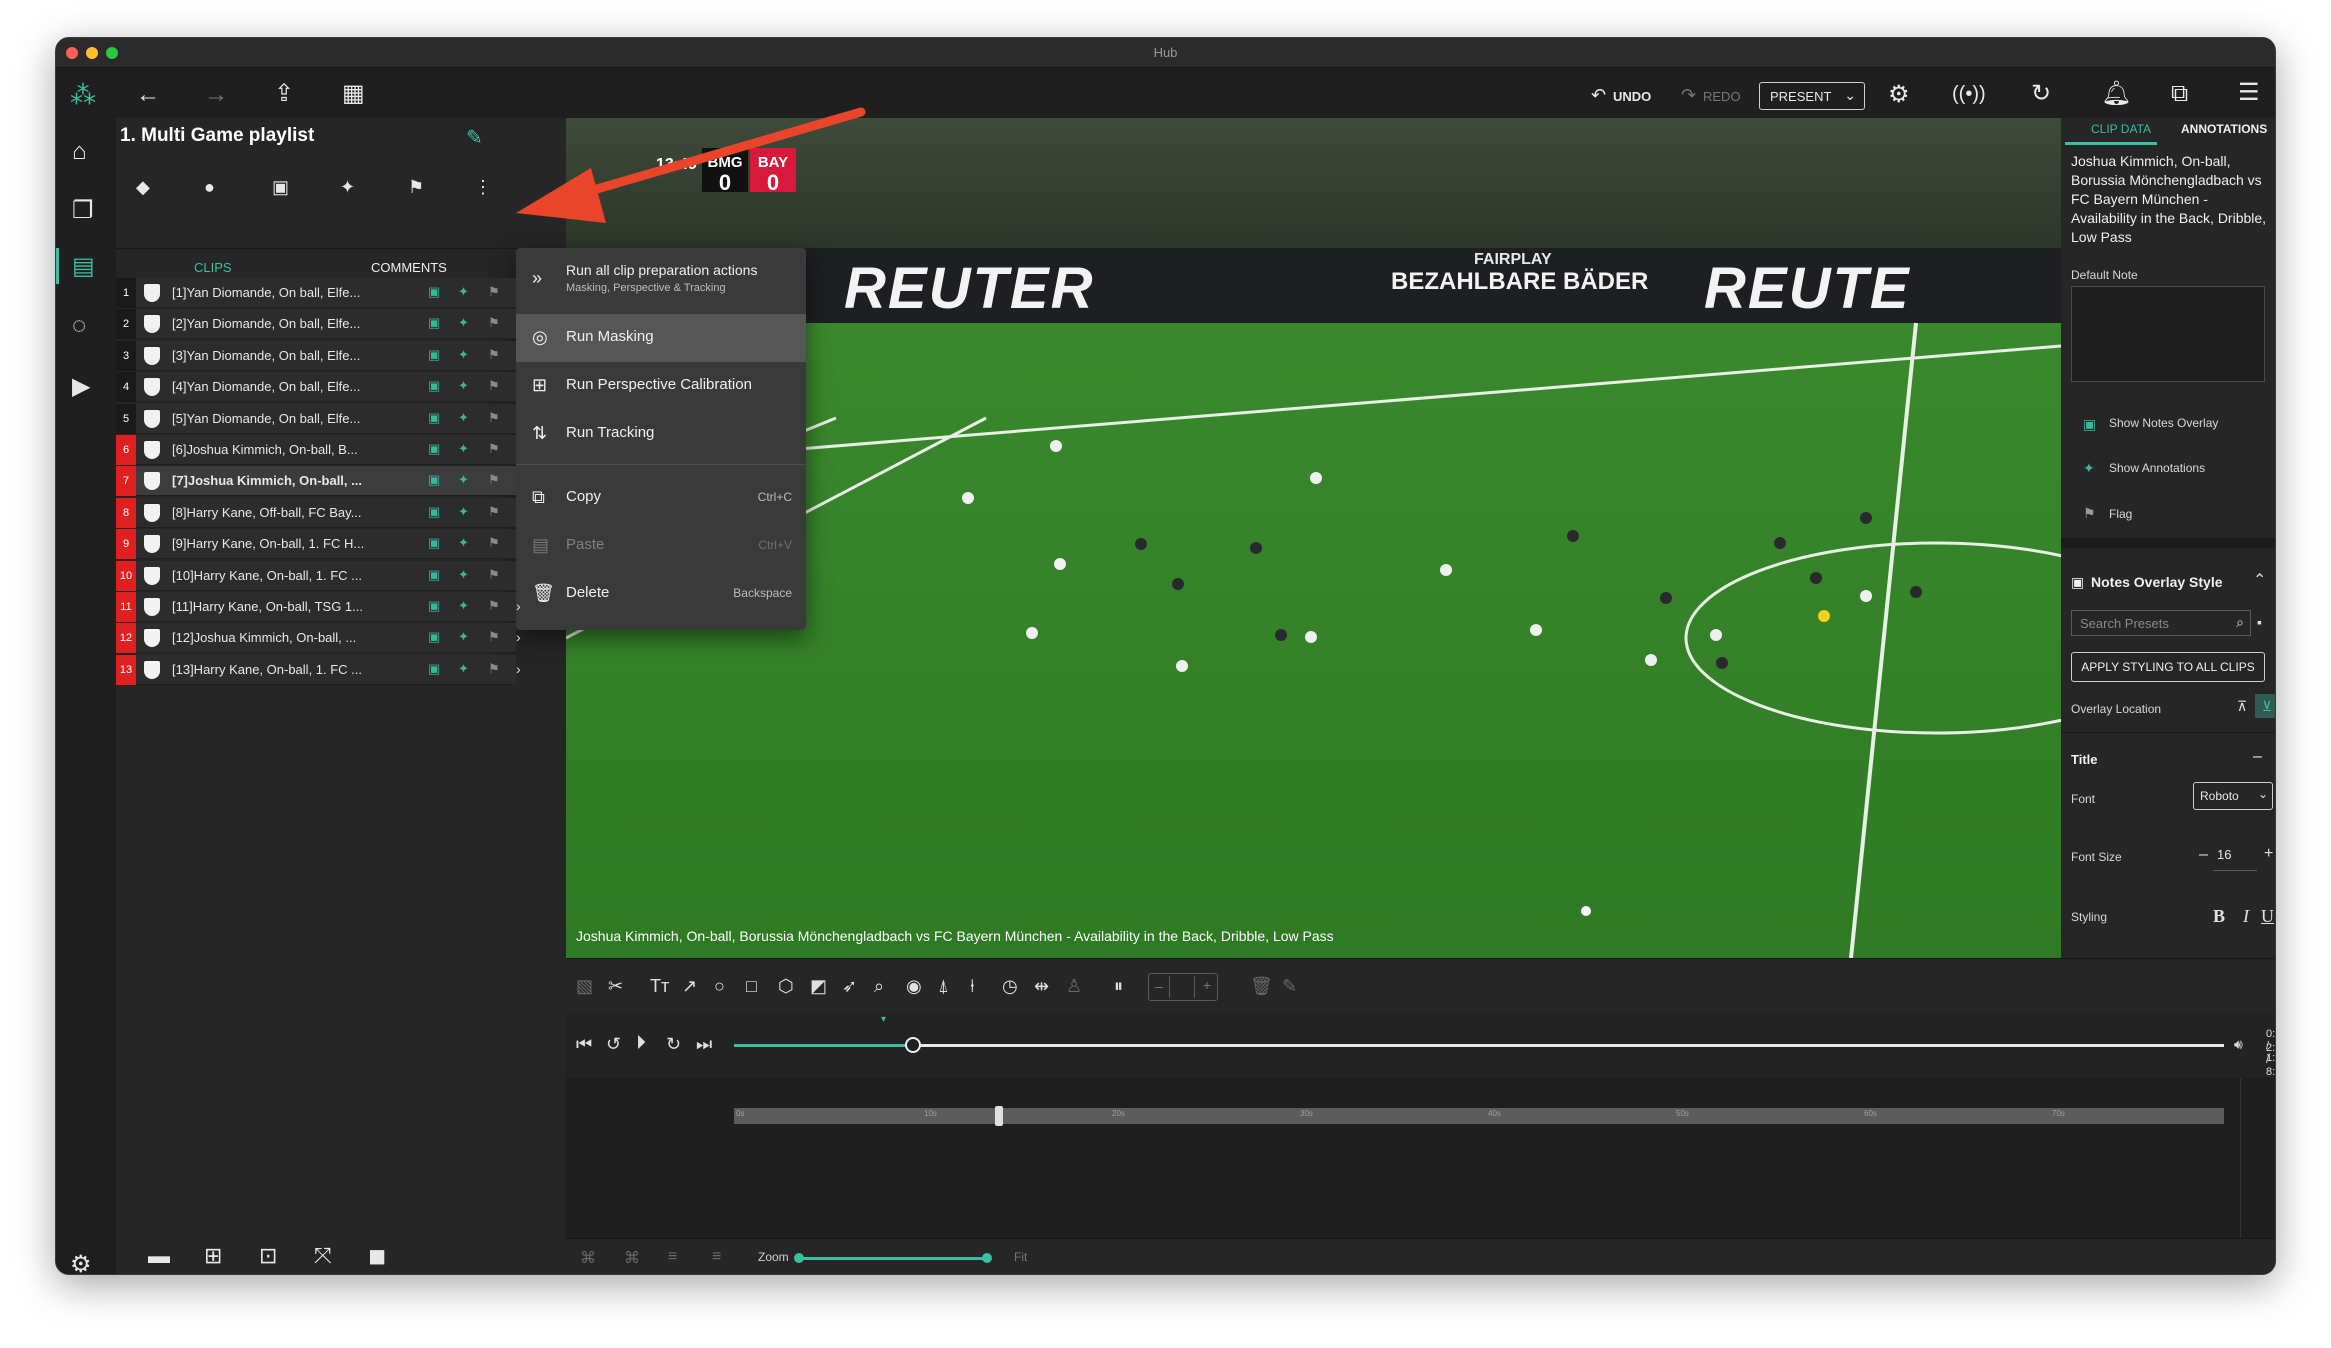 This screenshot has height=1348, width=2331. What do you see at coordinates (987, 1258) in the screenshot?
I see `zoom-slider-max-knob` at bounding box center [987, 1258].